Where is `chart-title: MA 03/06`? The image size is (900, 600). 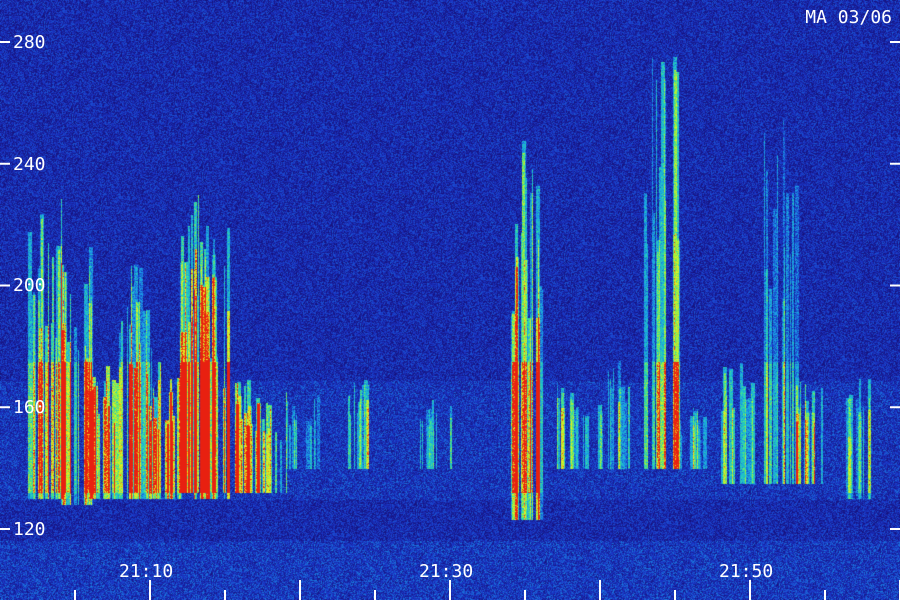 chart-title: MA 03/06 is located at coordinates (848, 17).